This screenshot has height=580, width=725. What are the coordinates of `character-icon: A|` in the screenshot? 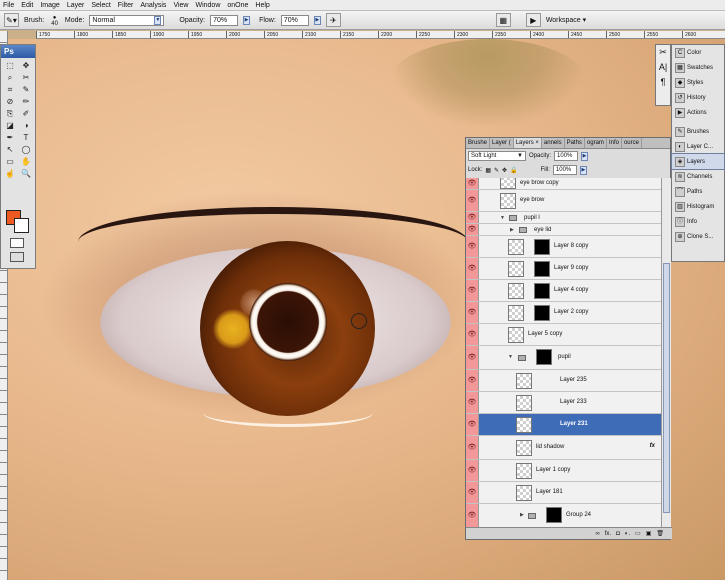 It's located at (663, 67).